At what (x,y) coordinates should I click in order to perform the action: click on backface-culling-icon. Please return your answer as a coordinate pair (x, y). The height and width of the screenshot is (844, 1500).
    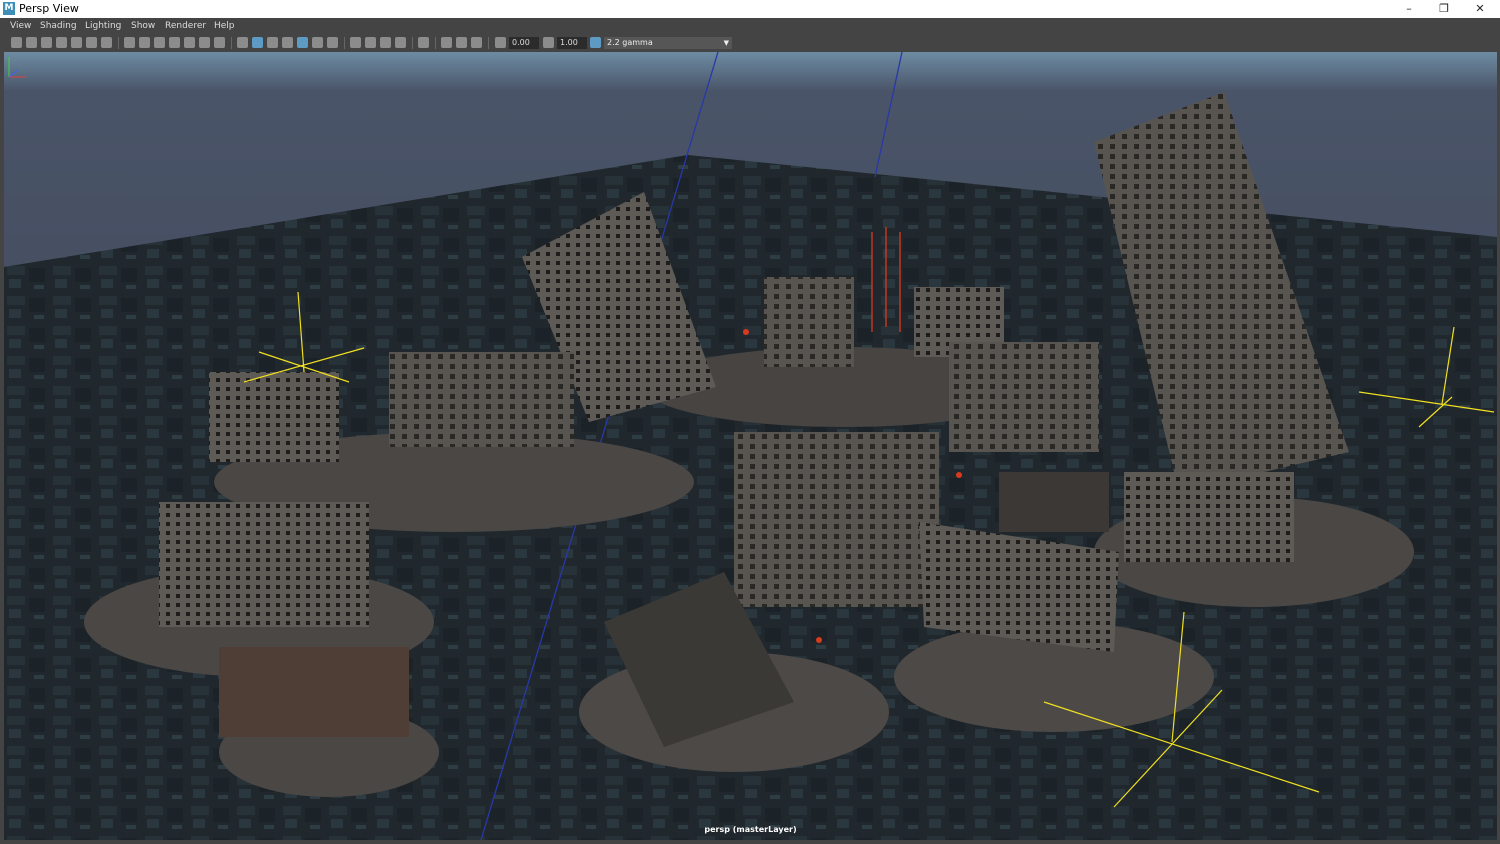
    Looking at the image, I should click on (476, 42).